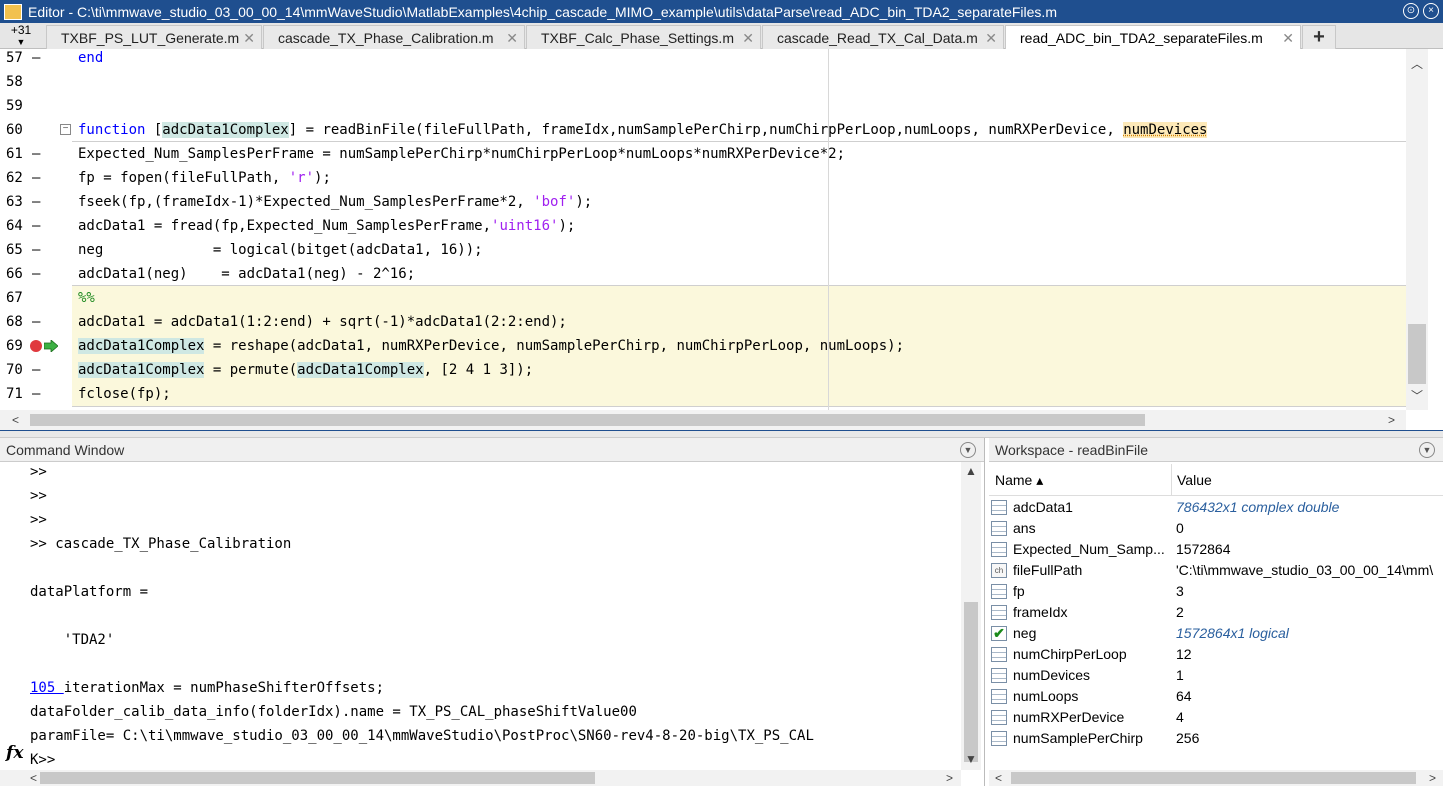 Image resolution: width=1443 pixels, height=786 pixels. What do you see at coordinates (971, 471) in the screenshot?
I see `scroll-up-icon: ▲` at bounding box center [971, 471].